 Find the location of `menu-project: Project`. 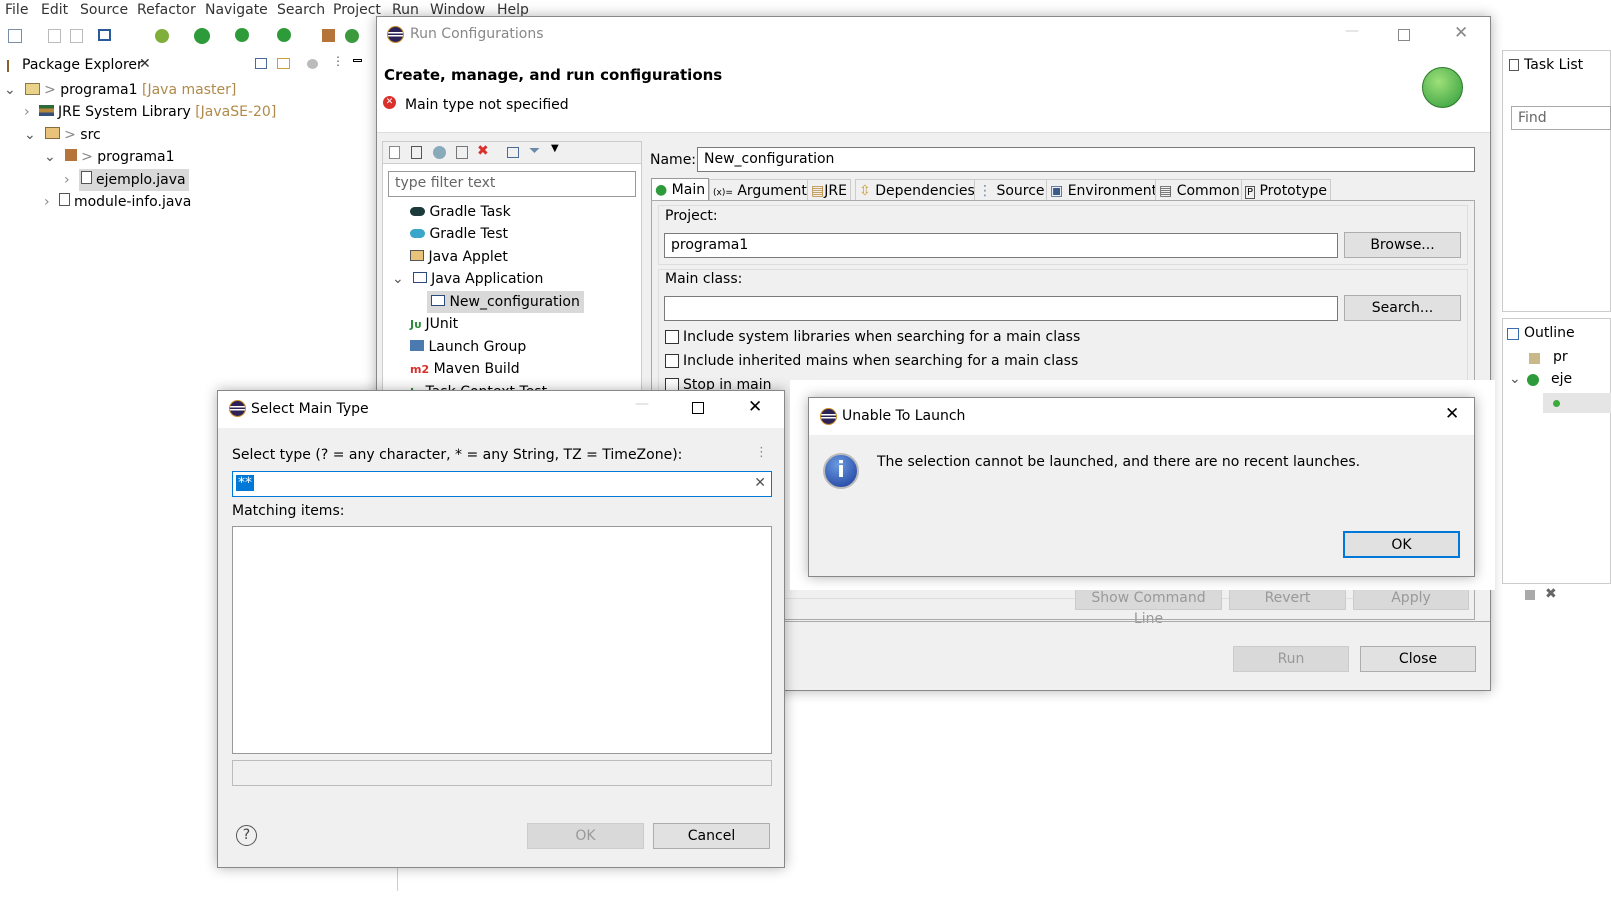

menu-project: Project is located at coordinates (357, 10).